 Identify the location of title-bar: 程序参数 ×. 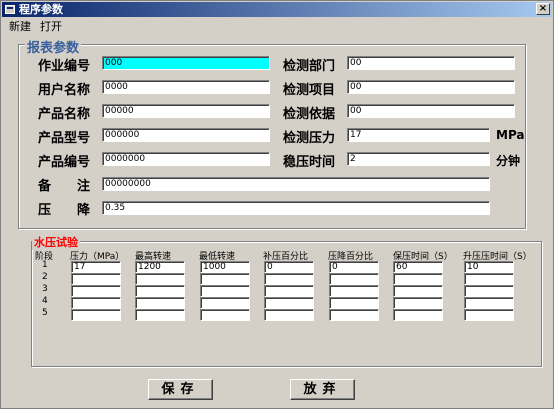
(277, 9).